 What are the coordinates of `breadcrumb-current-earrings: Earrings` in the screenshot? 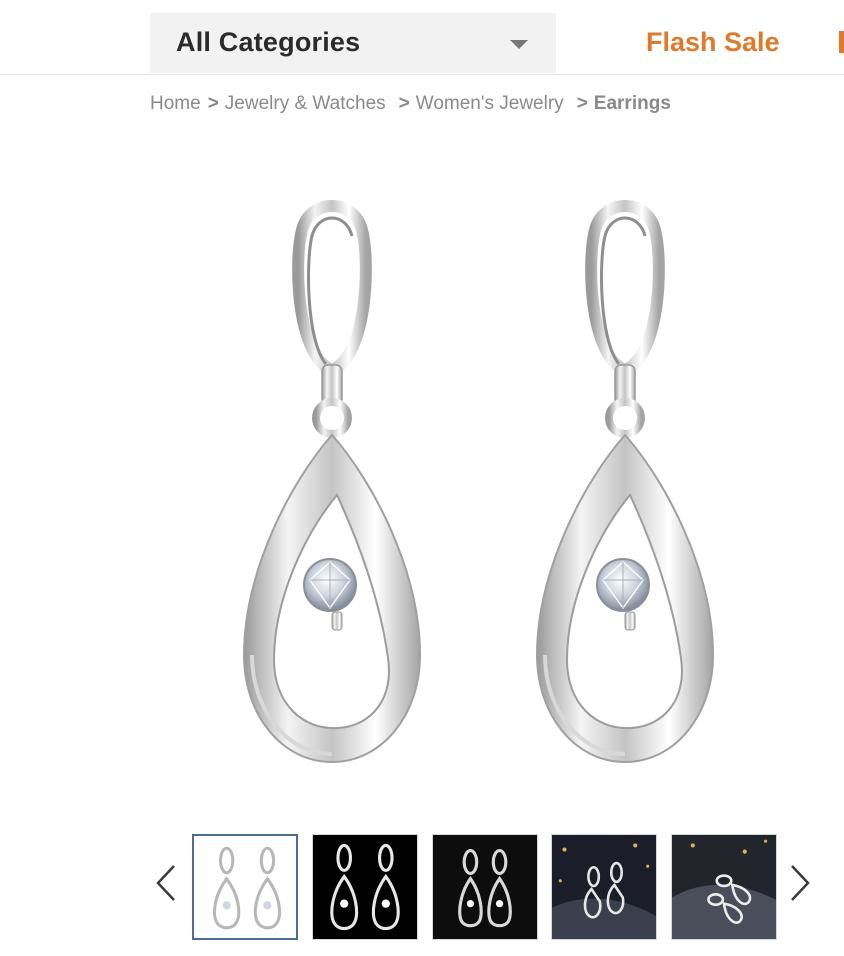 It's located at (632, 103).